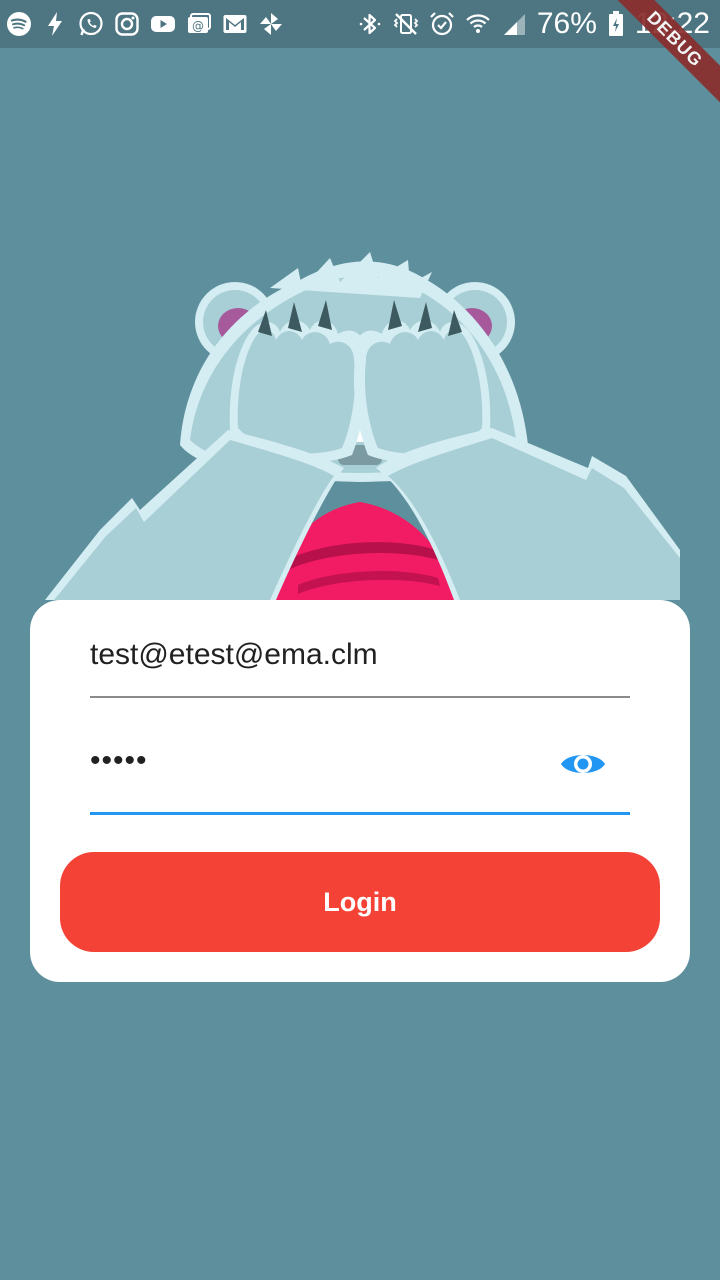 This screenshot has width=720, height=1280. I want to click on notification-icons: @, so click(145, 24).